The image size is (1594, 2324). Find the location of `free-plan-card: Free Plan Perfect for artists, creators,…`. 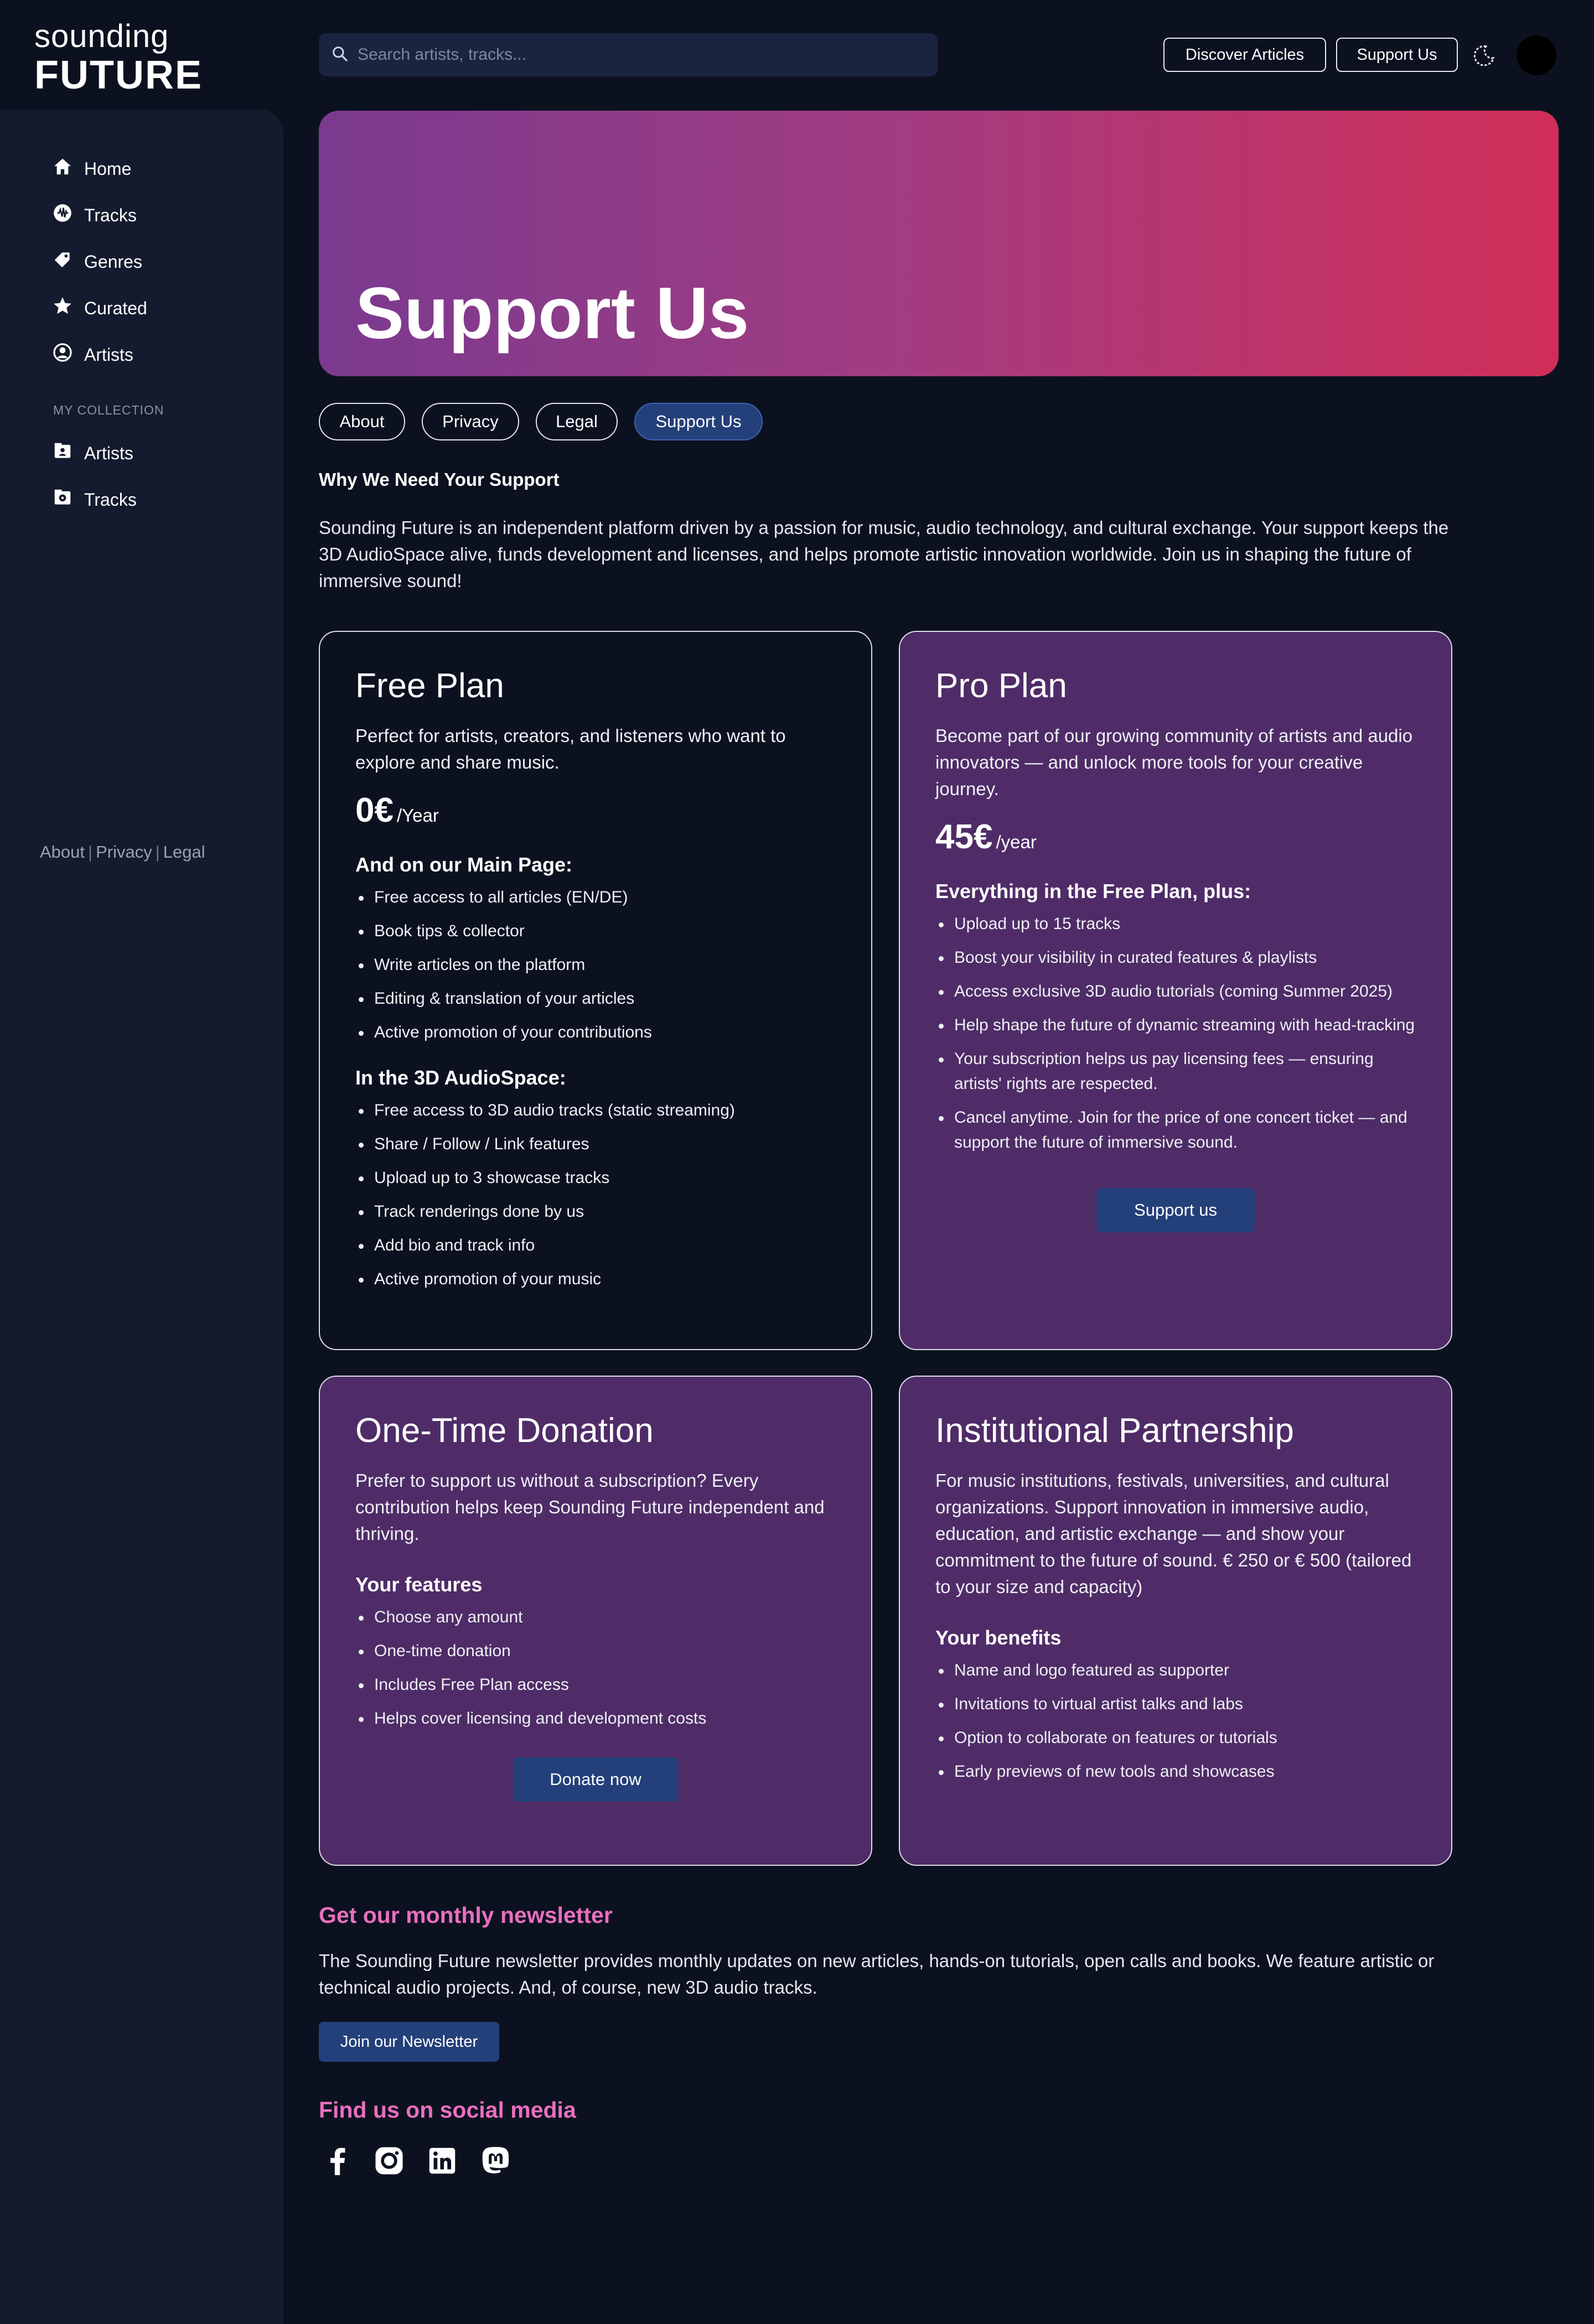

free-plan-card: Free Plan Perfect for artists, creators,… is located at coordinates (596, 990).